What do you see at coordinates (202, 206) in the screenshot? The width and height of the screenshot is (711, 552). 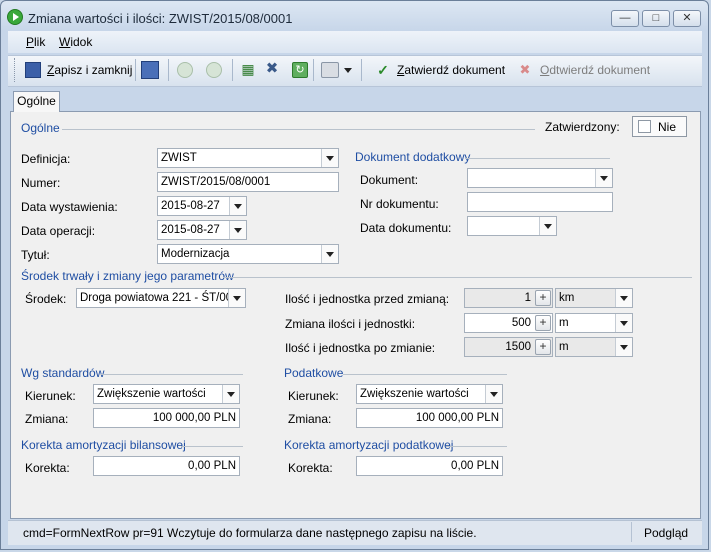 I see `issue-date-field: 2015-08-27` at bounding box center [202, 206].